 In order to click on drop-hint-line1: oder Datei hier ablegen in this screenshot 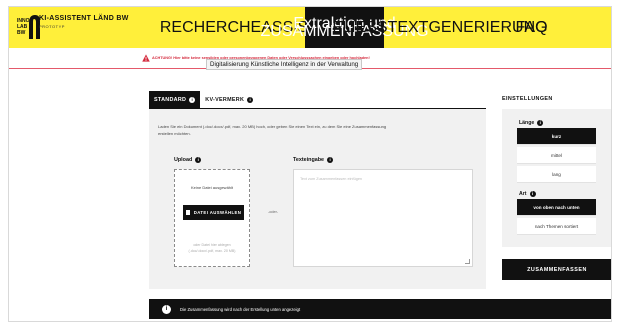, I will do `click(212, 245)`.